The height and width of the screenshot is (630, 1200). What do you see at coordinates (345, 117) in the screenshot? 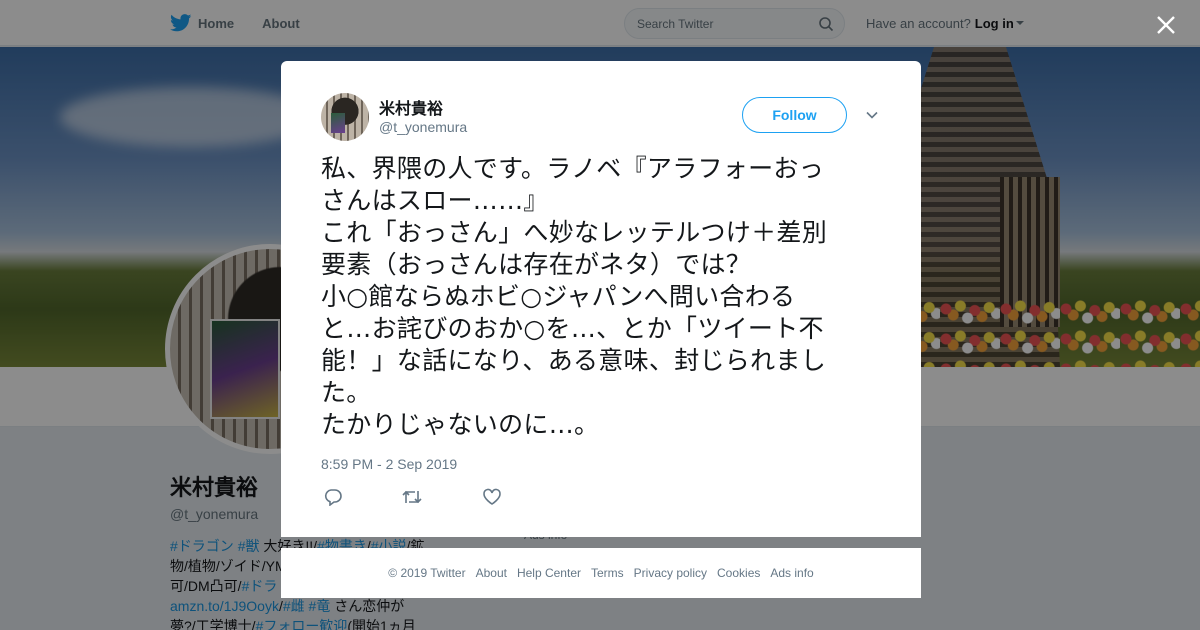
I see `tweet-author-avatar` at bounding box center [345, 117].